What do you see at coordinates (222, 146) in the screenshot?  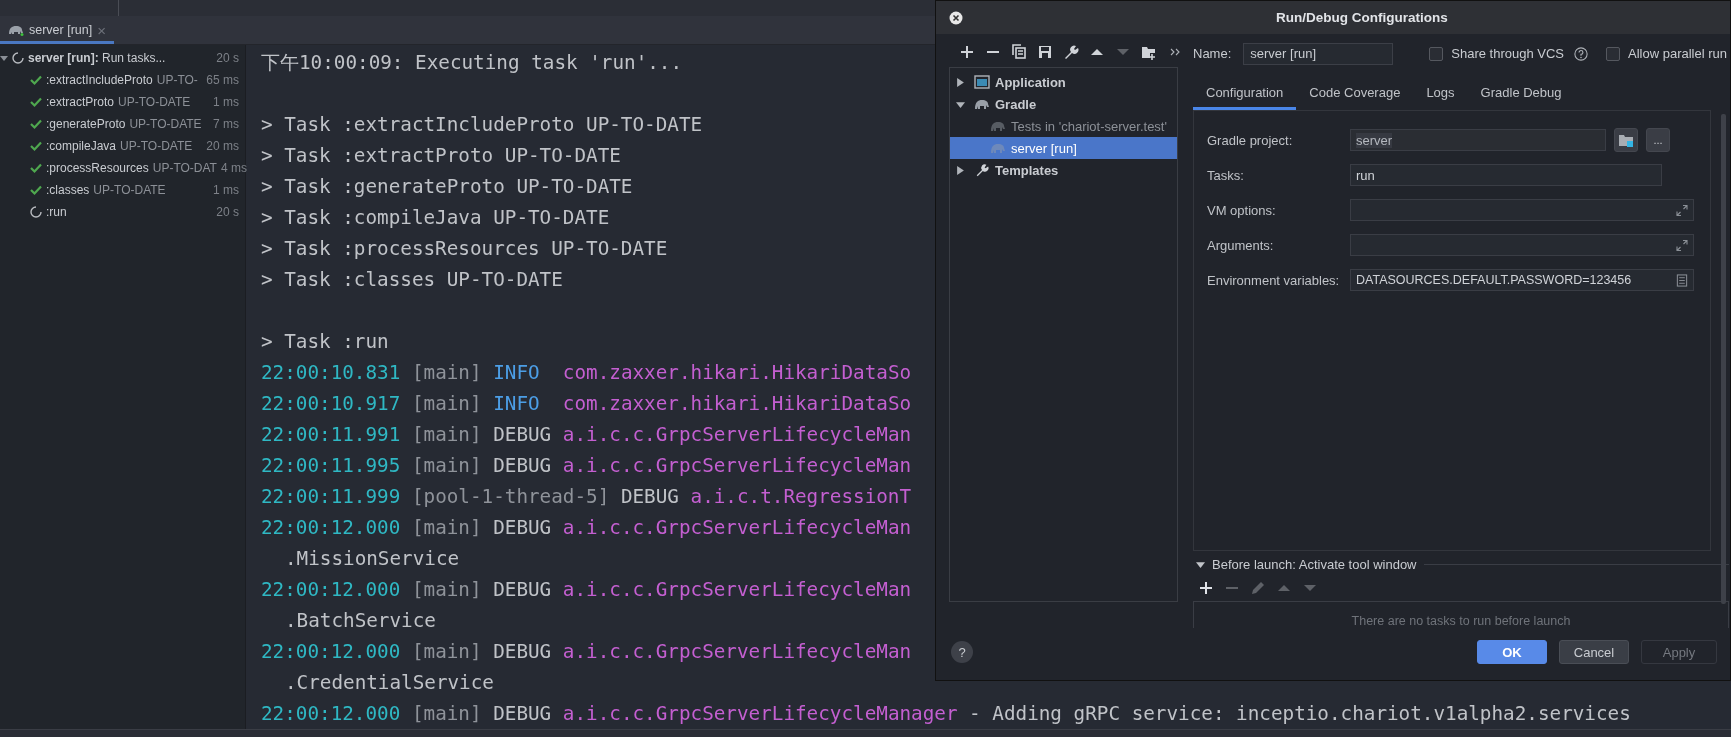 I see `duration-text: 20 ms` at bounding box center [222, 146].